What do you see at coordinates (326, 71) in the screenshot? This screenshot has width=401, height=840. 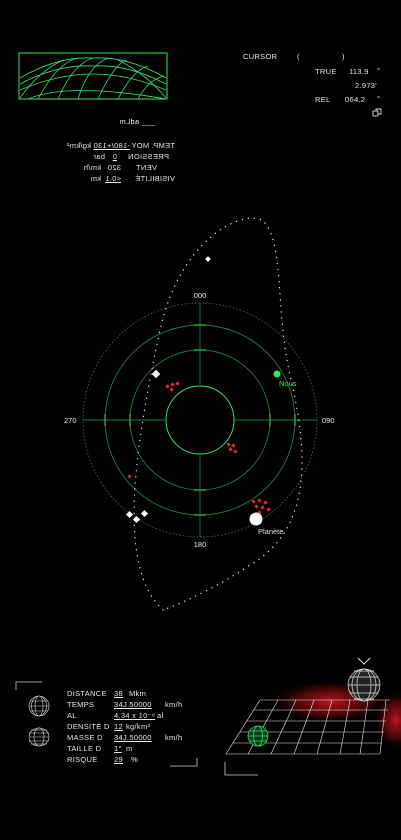 I see `cursor-true-label: TRUE` at bounding box center [326, 71].